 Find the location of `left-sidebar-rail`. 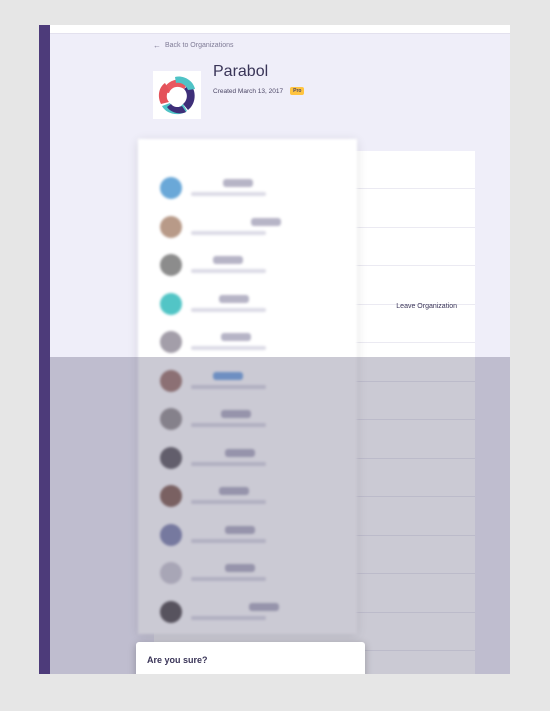

left-sidebar-rail is located at coordinates (44, 349).